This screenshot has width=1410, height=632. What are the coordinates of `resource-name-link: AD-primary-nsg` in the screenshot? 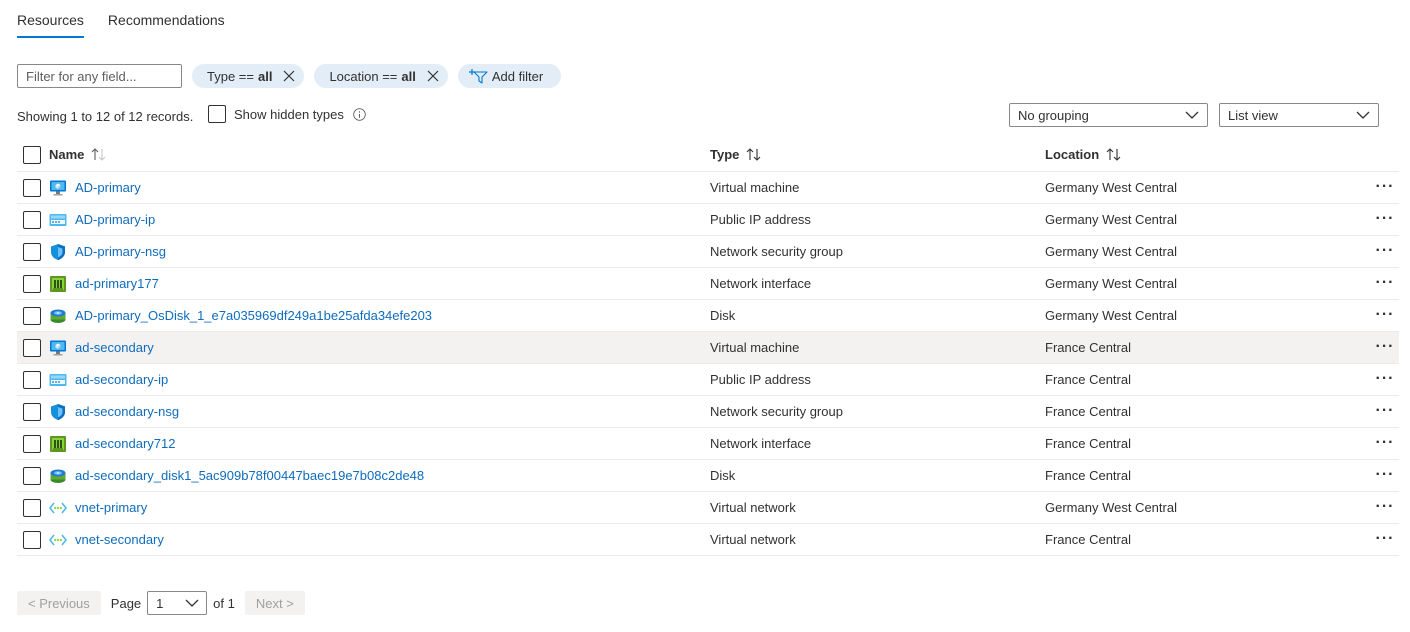 It's located at (120, 252).